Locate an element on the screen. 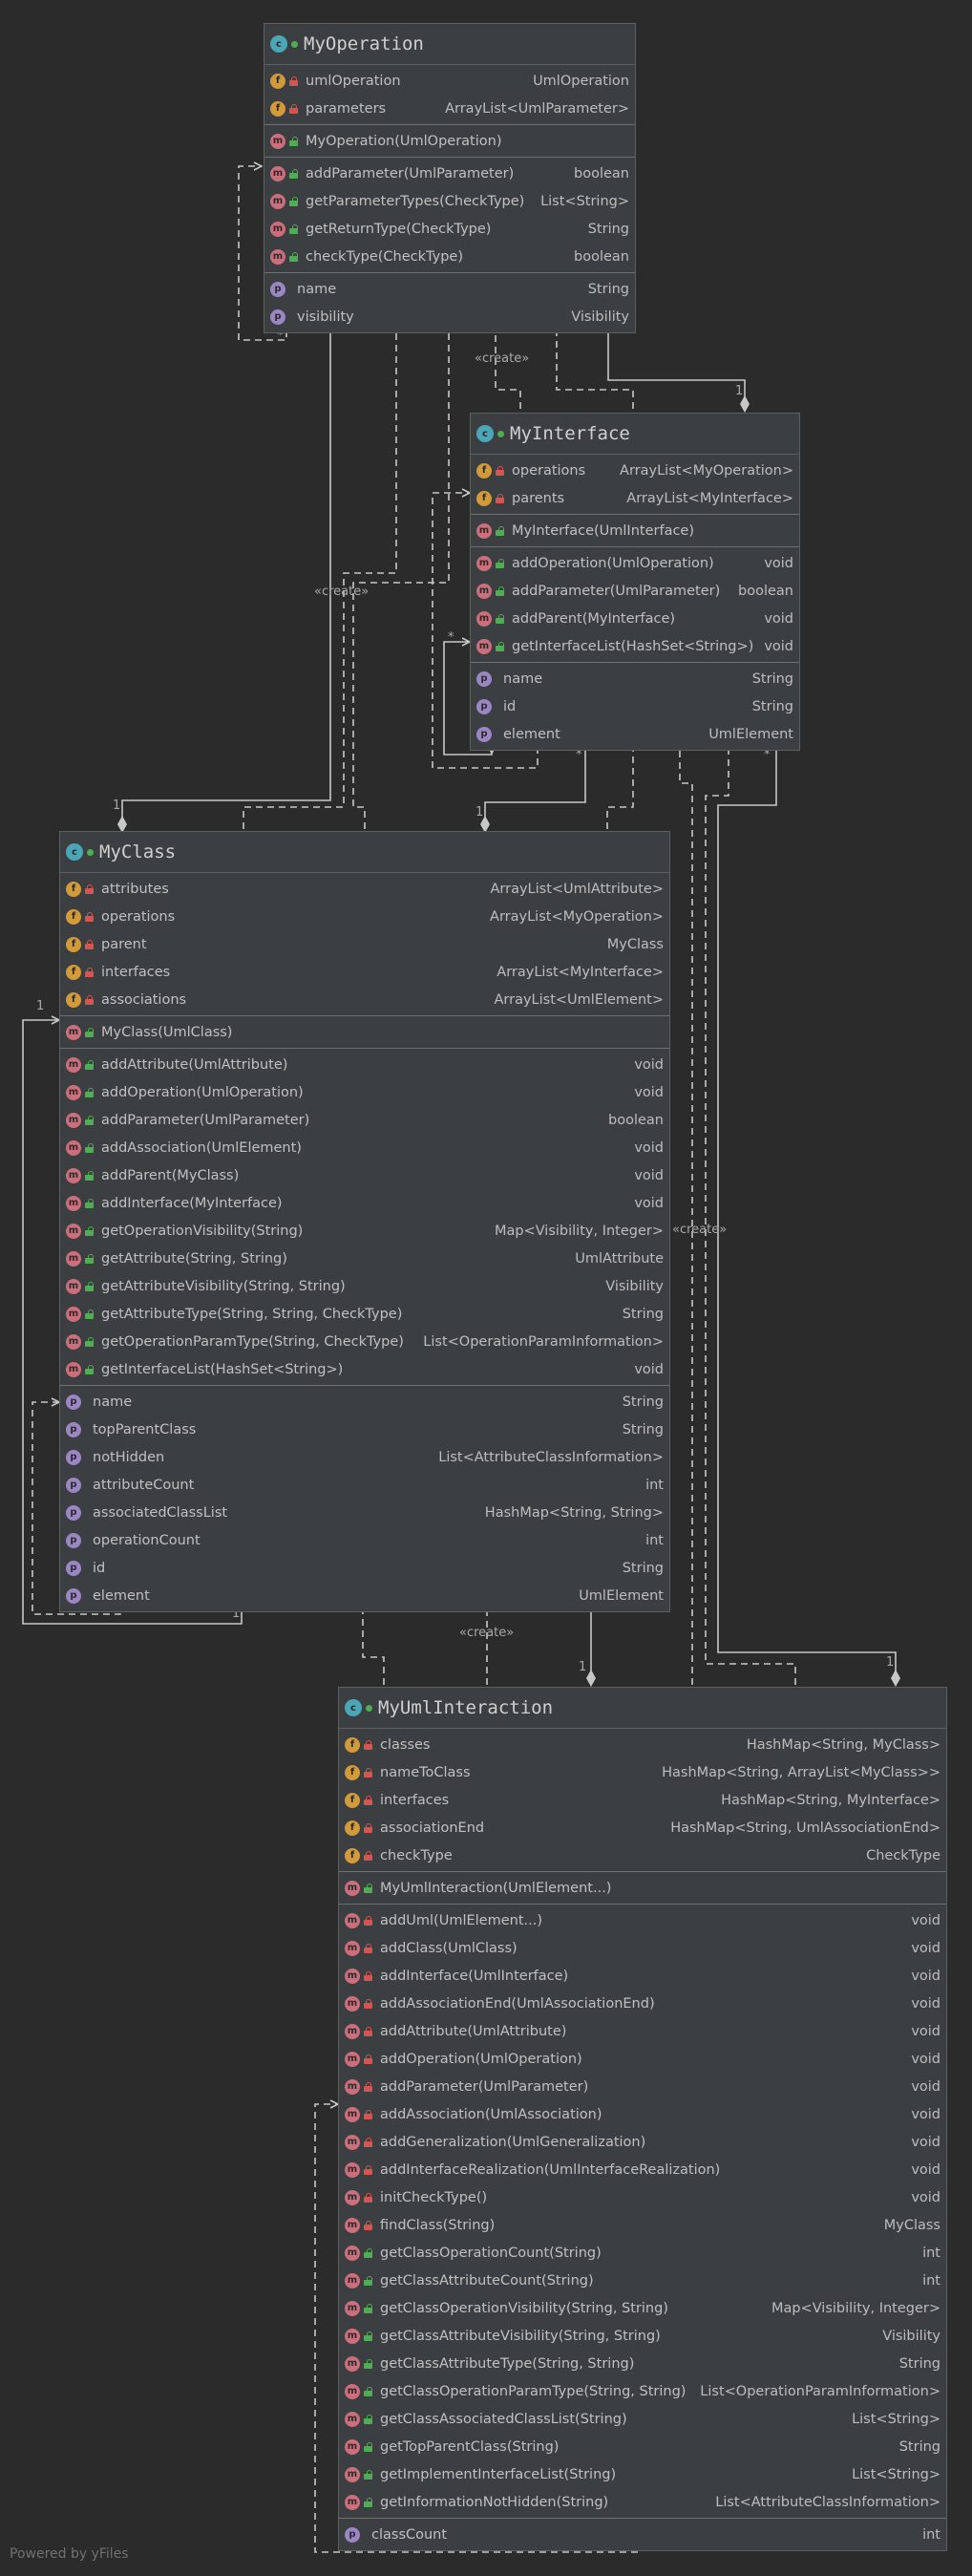 This screenshot has height=2576, width=972. property-row: p visibility Visibility is located at coordinates (450, 316).